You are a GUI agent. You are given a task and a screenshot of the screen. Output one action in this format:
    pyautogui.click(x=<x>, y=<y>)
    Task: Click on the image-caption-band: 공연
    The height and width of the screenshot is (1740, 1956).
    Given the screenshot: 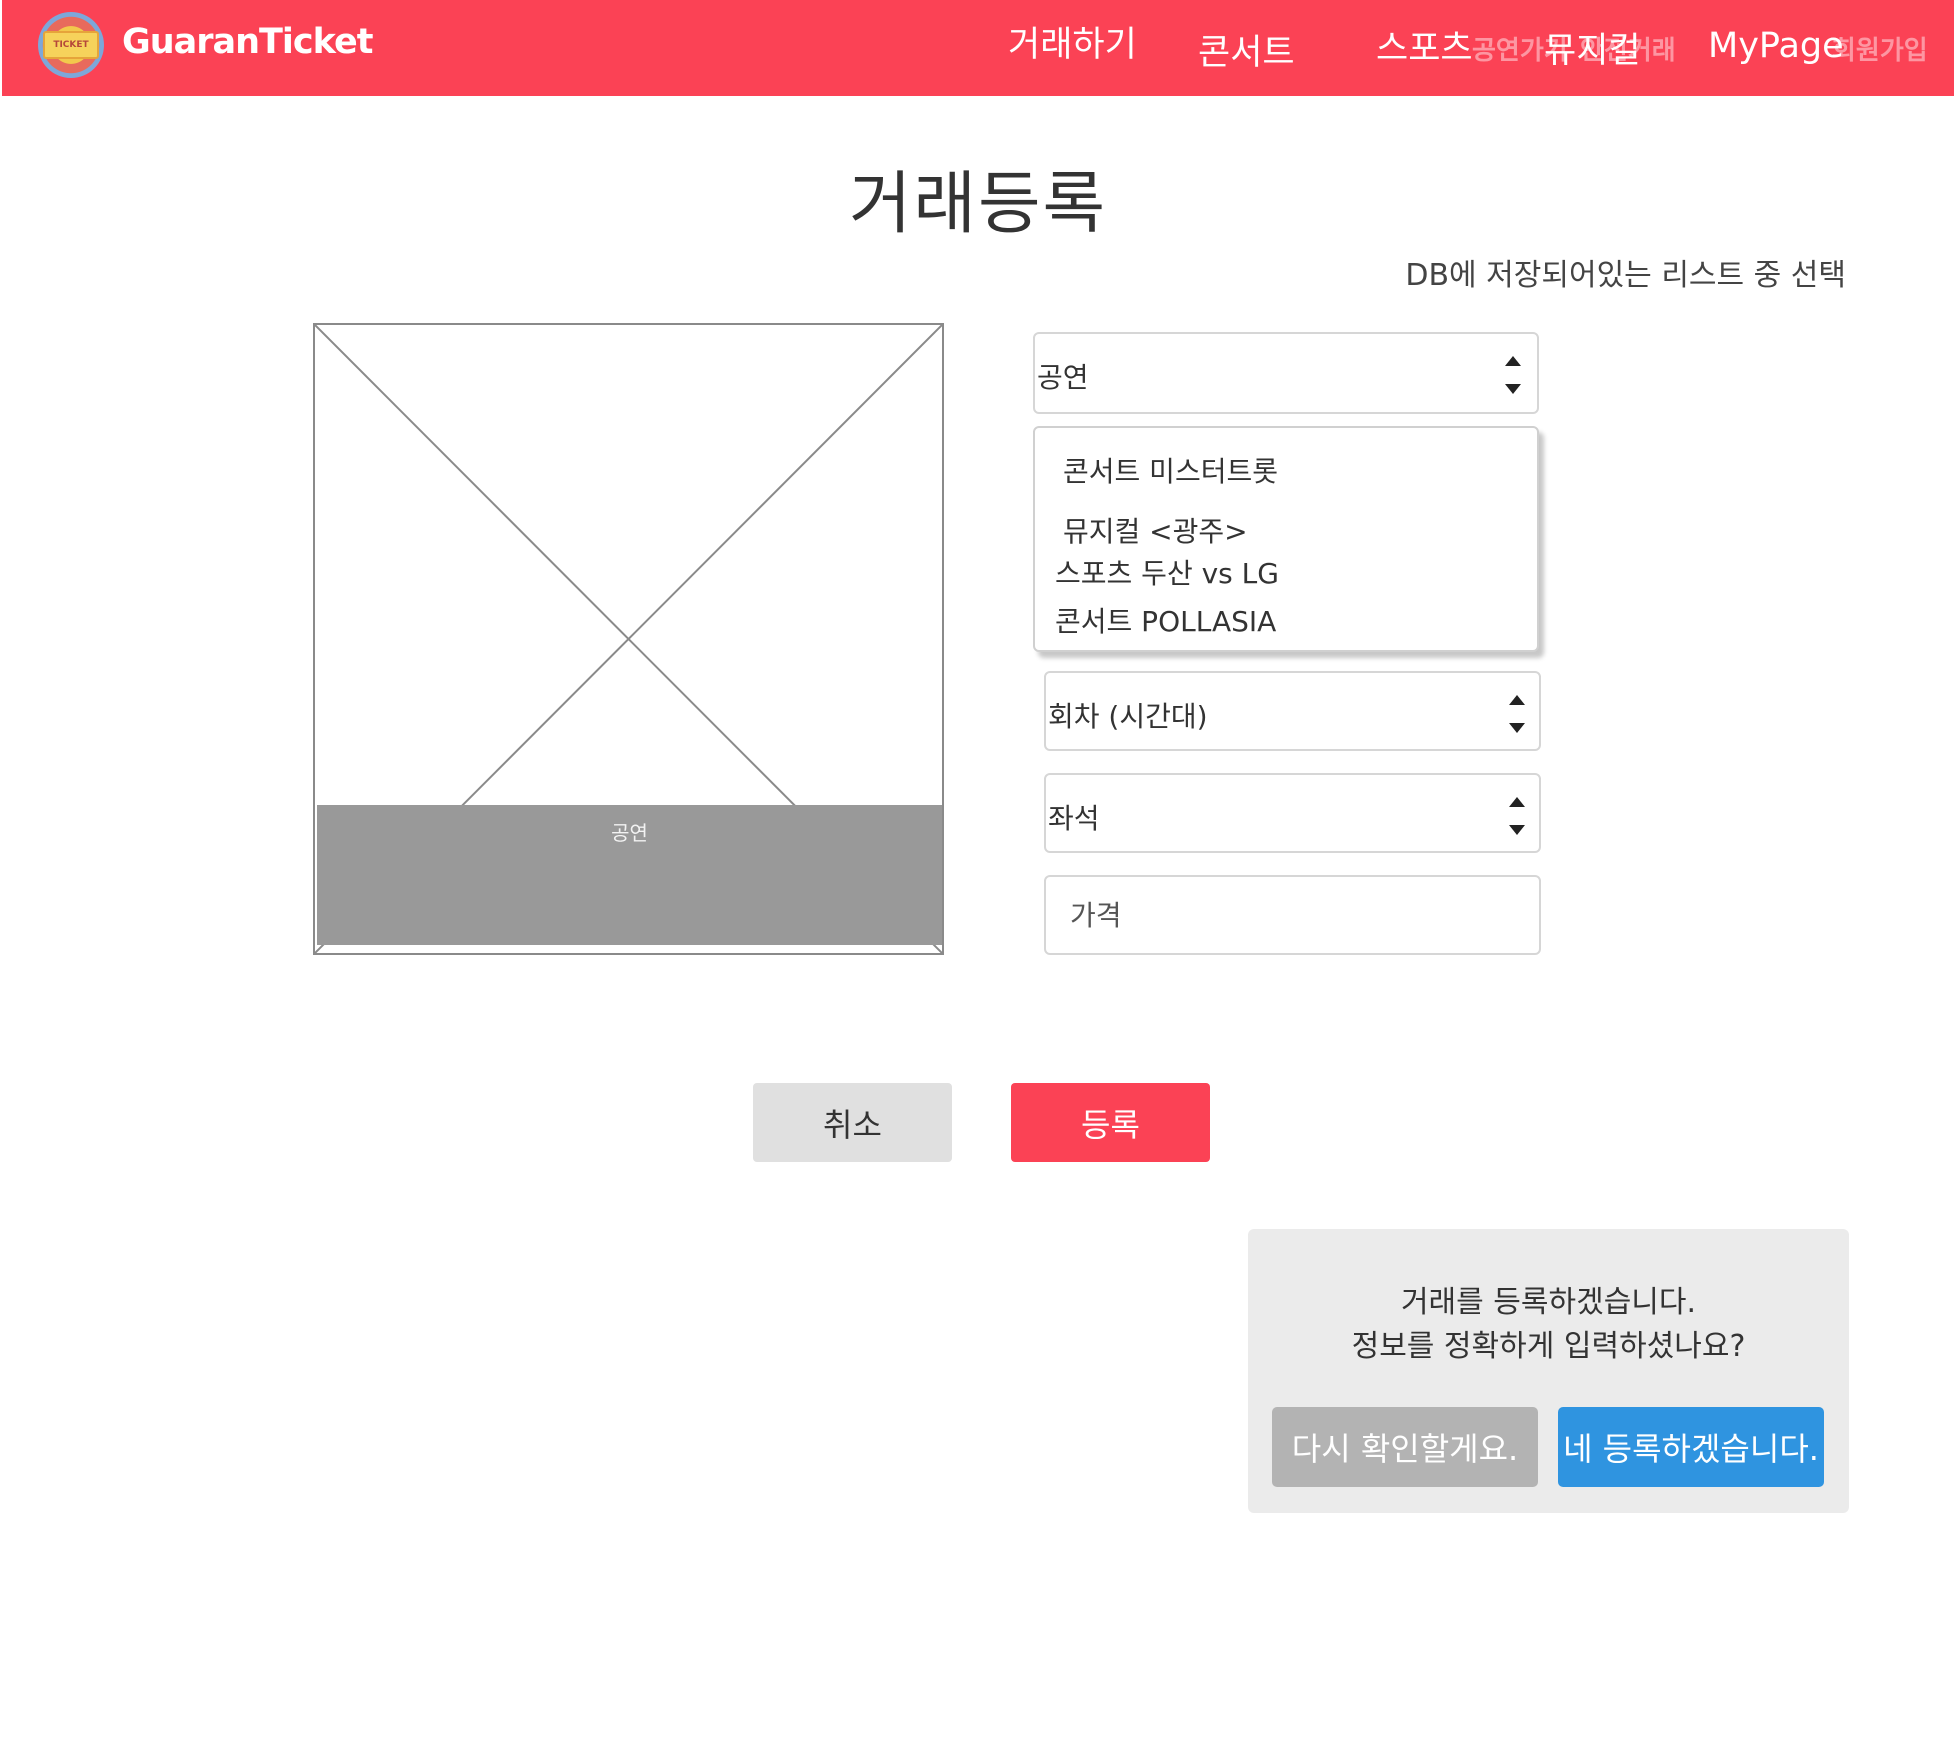 What is the action you would take?
    pyautogui.click(x=629, y=875)
    